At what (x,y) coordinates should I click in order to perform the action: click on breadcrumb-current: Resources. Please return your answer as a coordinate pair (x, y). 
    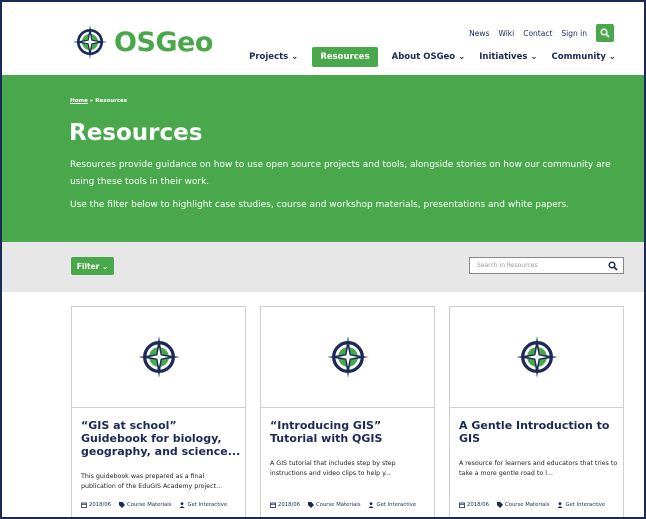
    Looking at the image, I should click on (111, 101).